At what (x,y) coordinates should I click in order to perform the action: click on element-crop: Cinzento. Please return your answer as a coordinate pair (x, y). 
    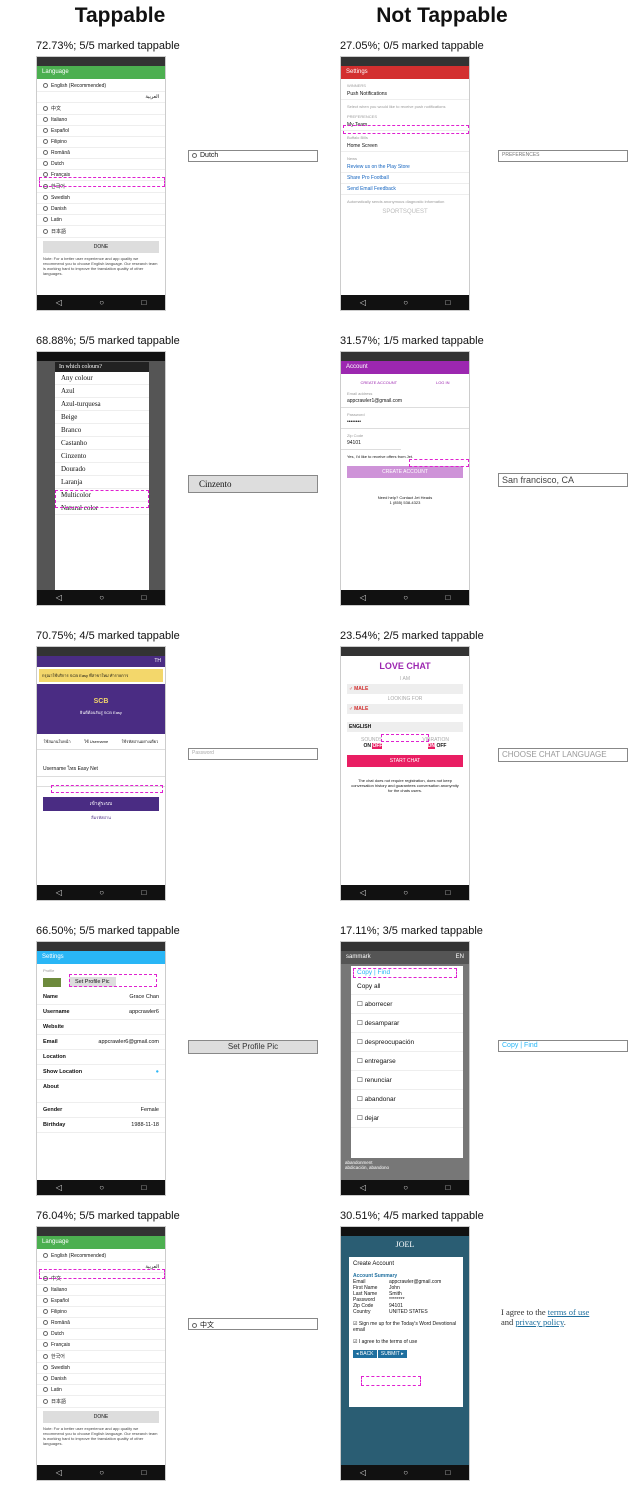
    Looking at the image, I should click on (253, 484).